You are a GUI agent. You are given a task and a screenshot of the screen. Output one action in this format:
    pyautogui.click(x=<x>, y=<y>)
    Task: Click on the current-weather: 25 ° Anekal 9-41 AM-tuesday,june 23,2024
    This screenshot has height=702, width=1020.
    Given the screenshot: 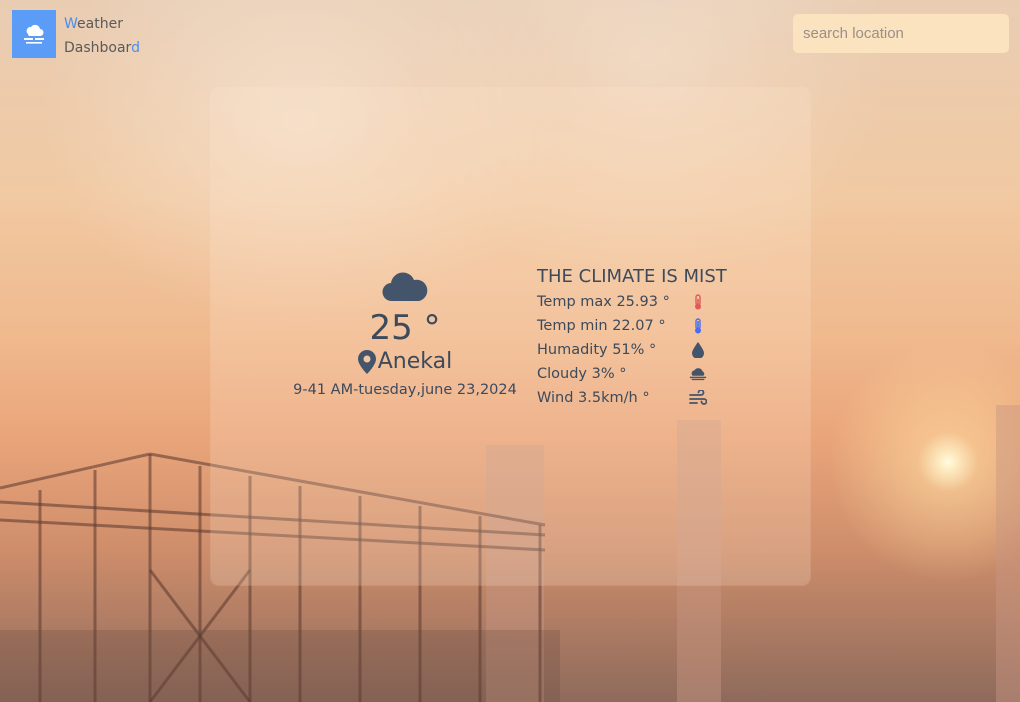 What is the action you would take?
    pyautogui.click(x=405, y=335)
    